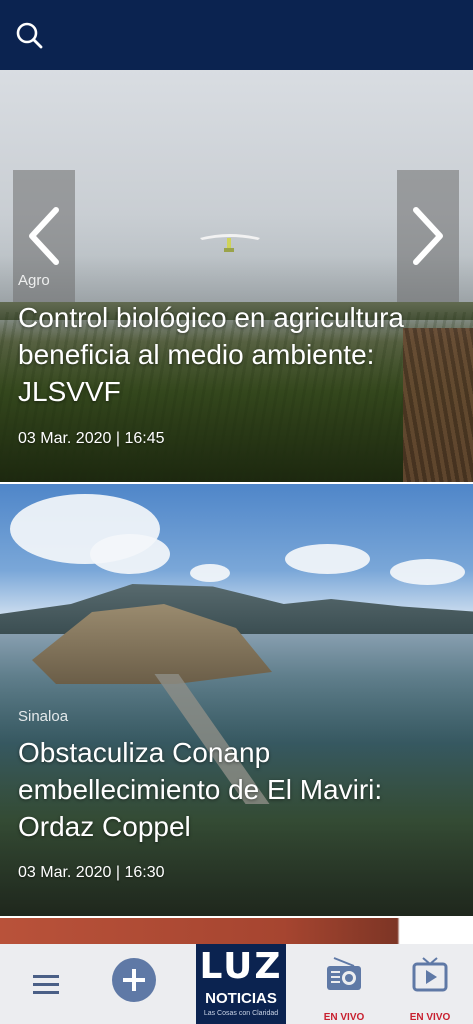  I want to click on search-icon, so click(30, 36).